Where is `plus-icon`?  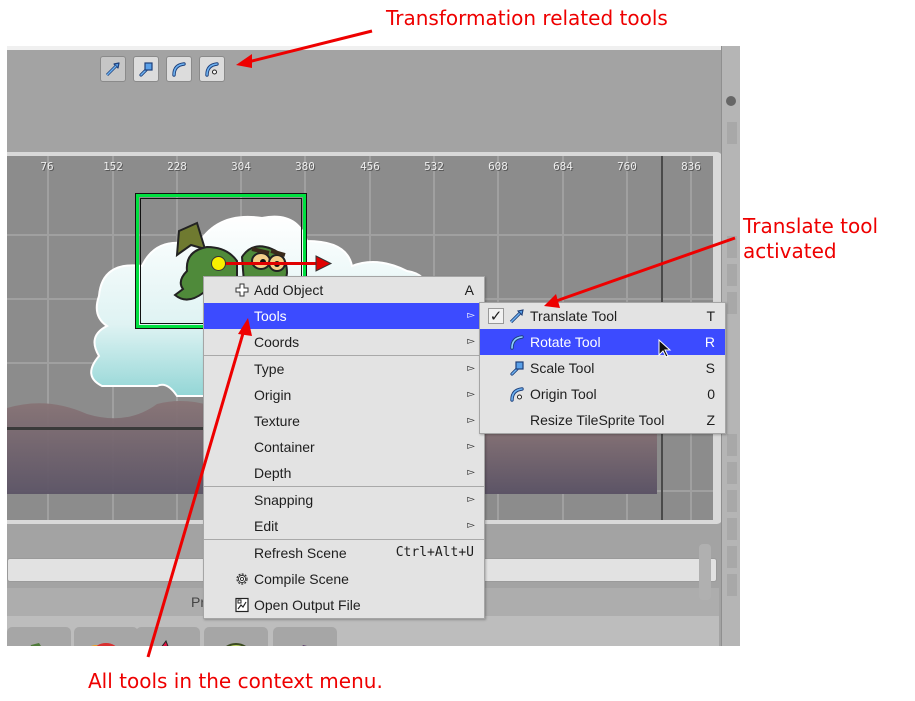 plus-icon is located at coordinates (242, 290).